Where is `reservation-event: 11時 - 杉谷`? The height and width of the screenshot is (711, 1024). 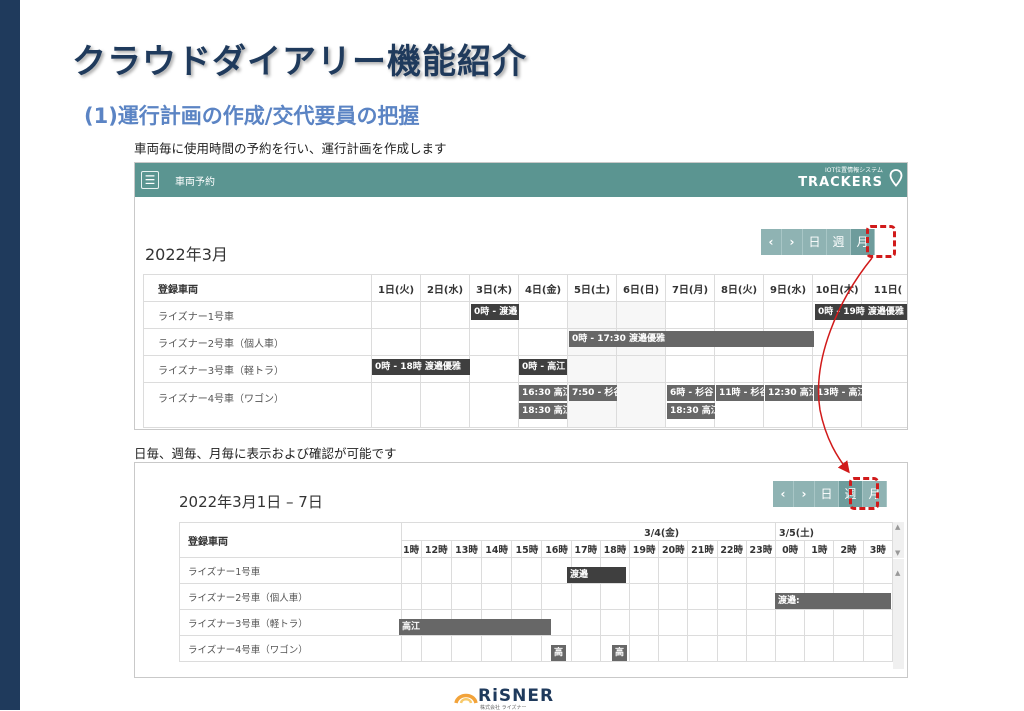
reservation-event: 11時 - 杉谷 is located at coordinates (740, 393).